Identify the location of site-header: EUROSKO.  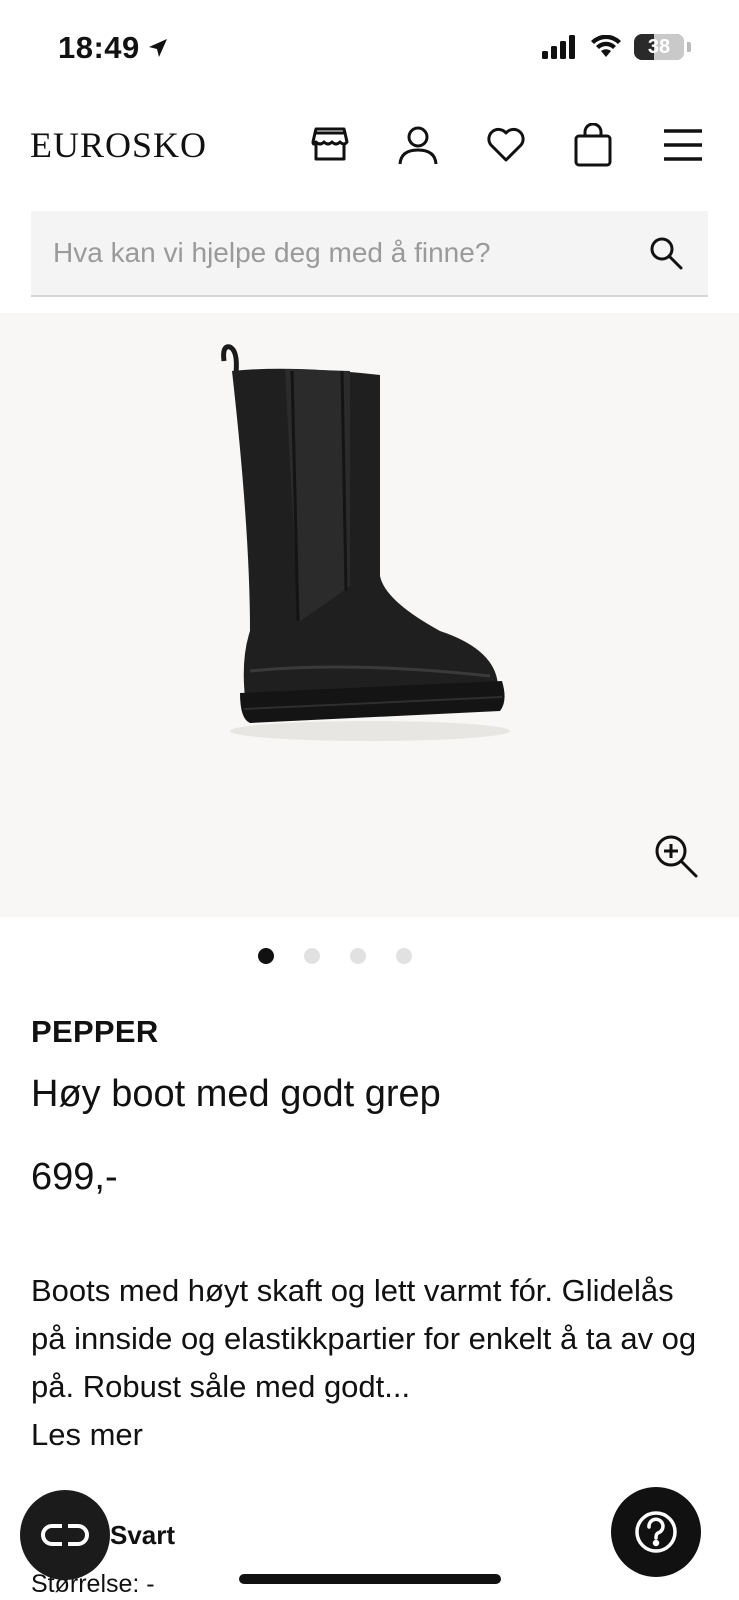
(369, 145).